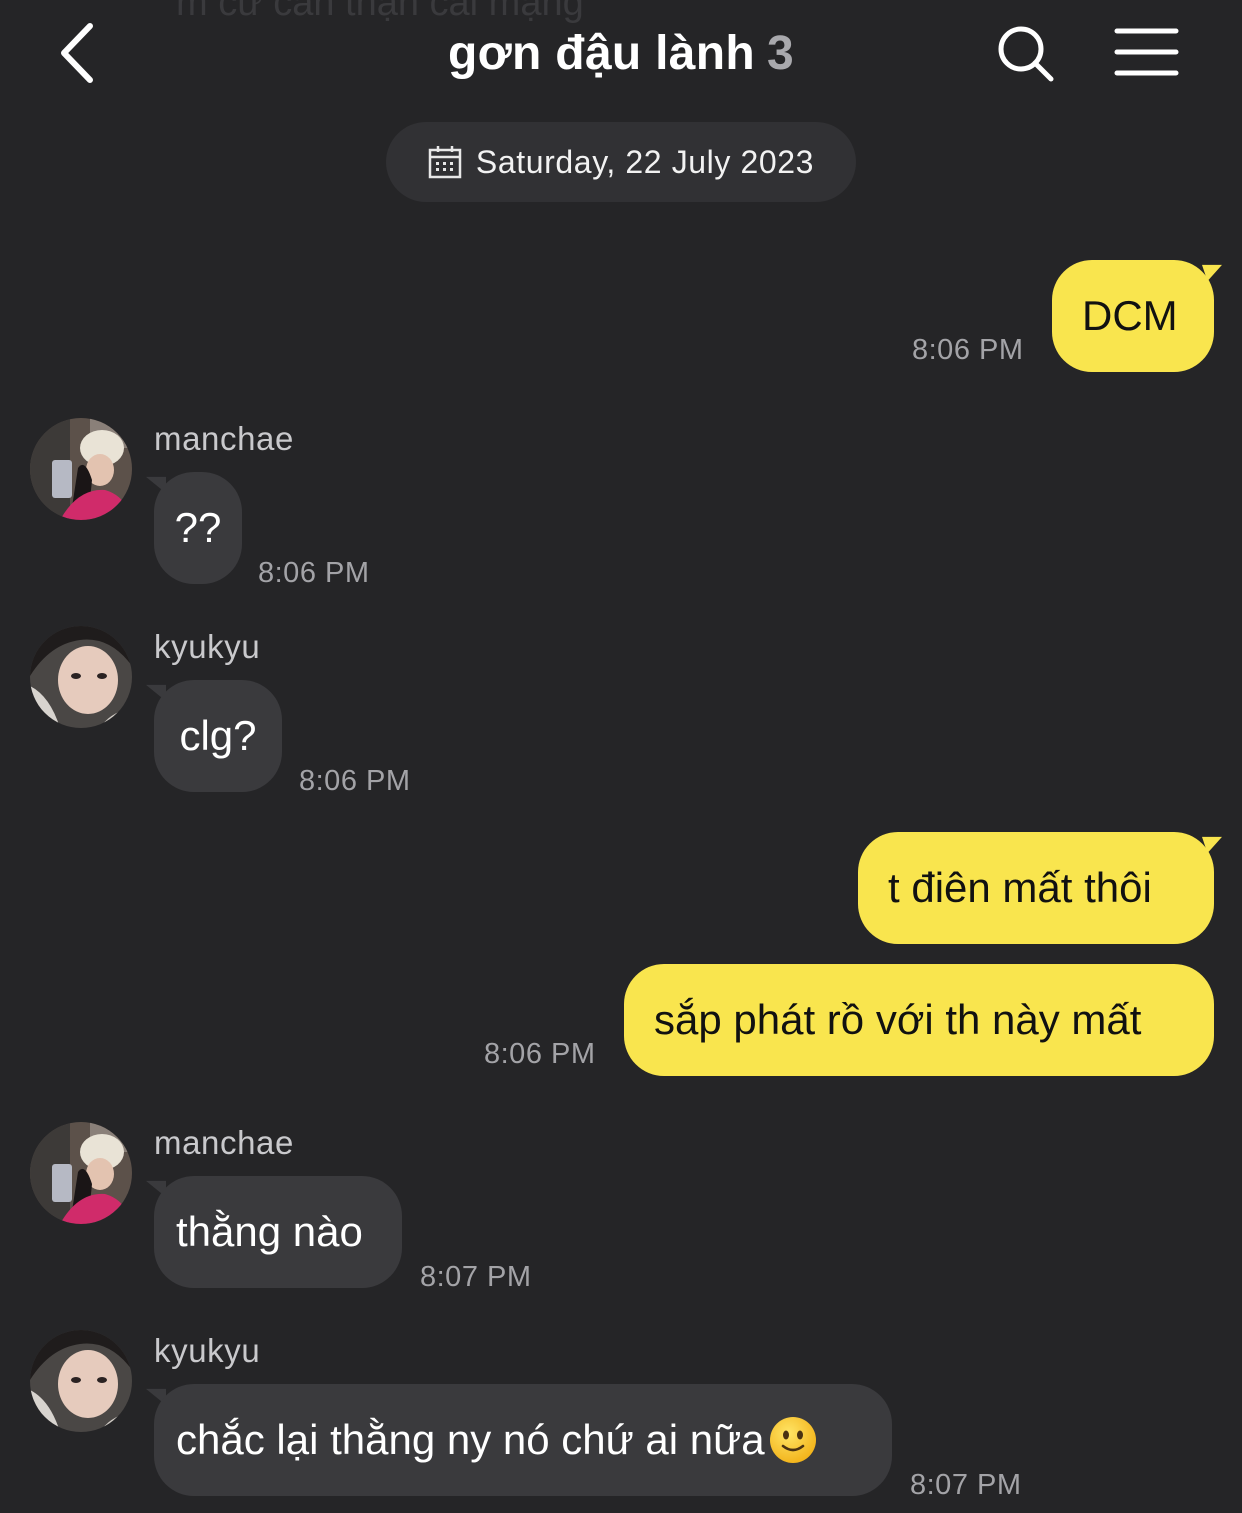  I want to click on message-text: chắc lại thằng ny nó chứ ai nữa, so click(470, 1439).